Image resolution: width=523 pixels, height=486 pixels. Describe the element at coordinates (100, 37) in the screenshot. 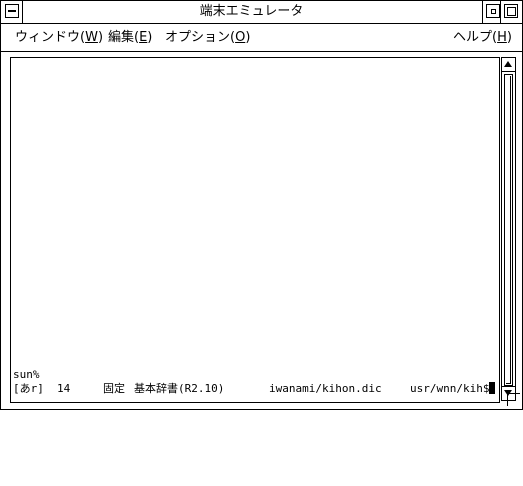

I see `menu-window-close: )` at that location.